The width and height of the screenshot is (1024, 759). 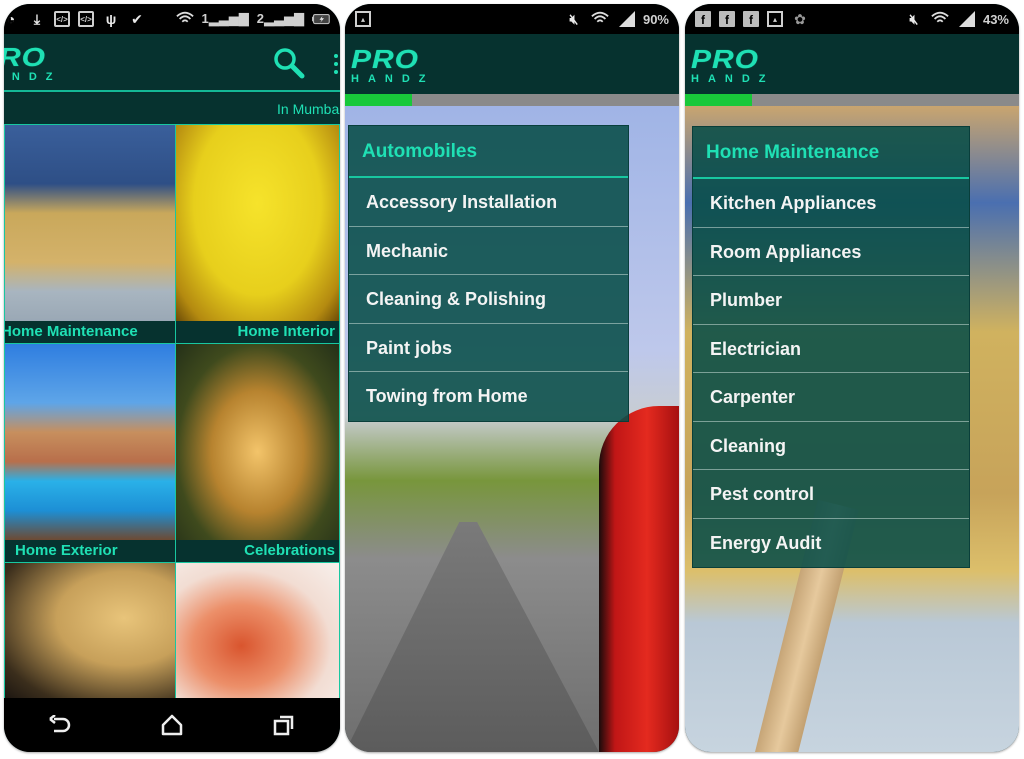 What do you see at coordinates (257, 551) in the screenshot?
I see `category-label: Celebrations` at bounding box center [257, 551].